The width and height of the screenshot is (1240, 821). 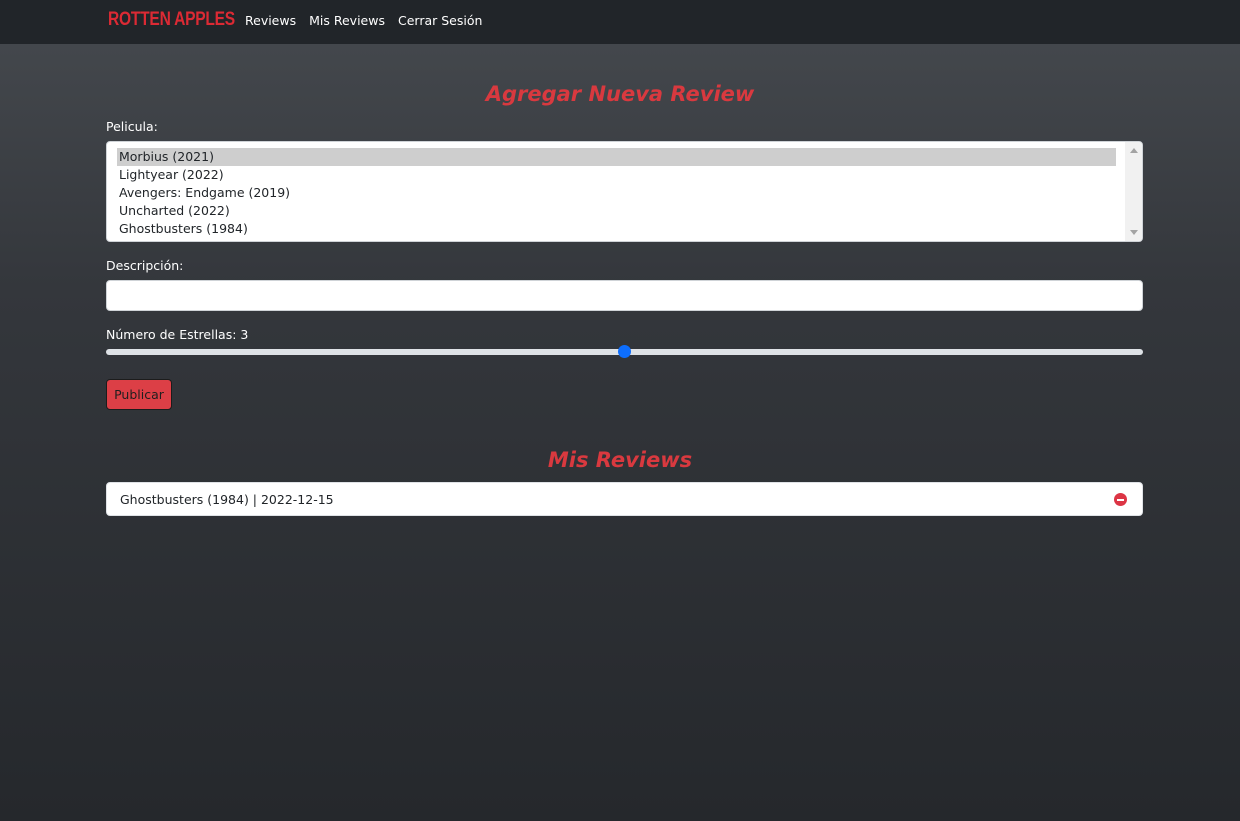 What do you see at coordinates (145, 265) in the screenshot?
I see `description-label: Descripción:` at bounding box center [145, 265].